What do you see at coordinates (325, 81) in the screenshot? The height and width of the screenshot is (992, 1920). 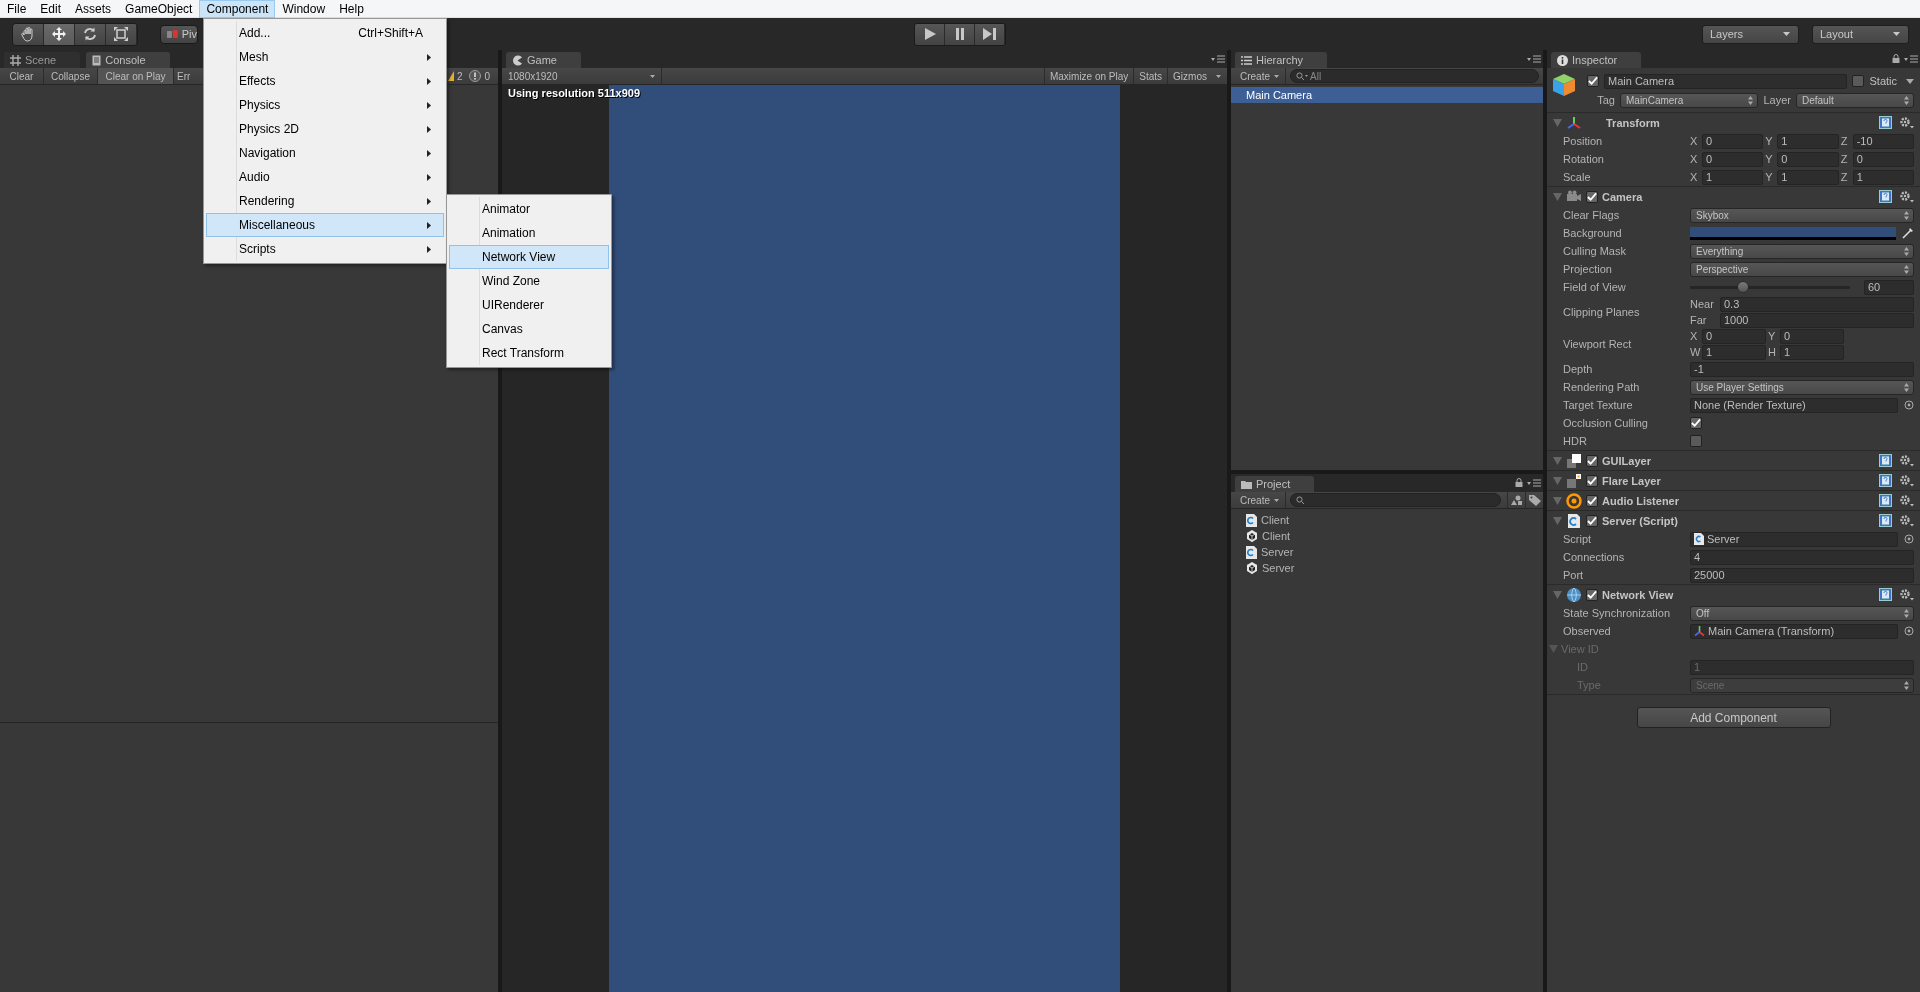 I see `menu-entry: Effects` at bounding box center [325, 81].